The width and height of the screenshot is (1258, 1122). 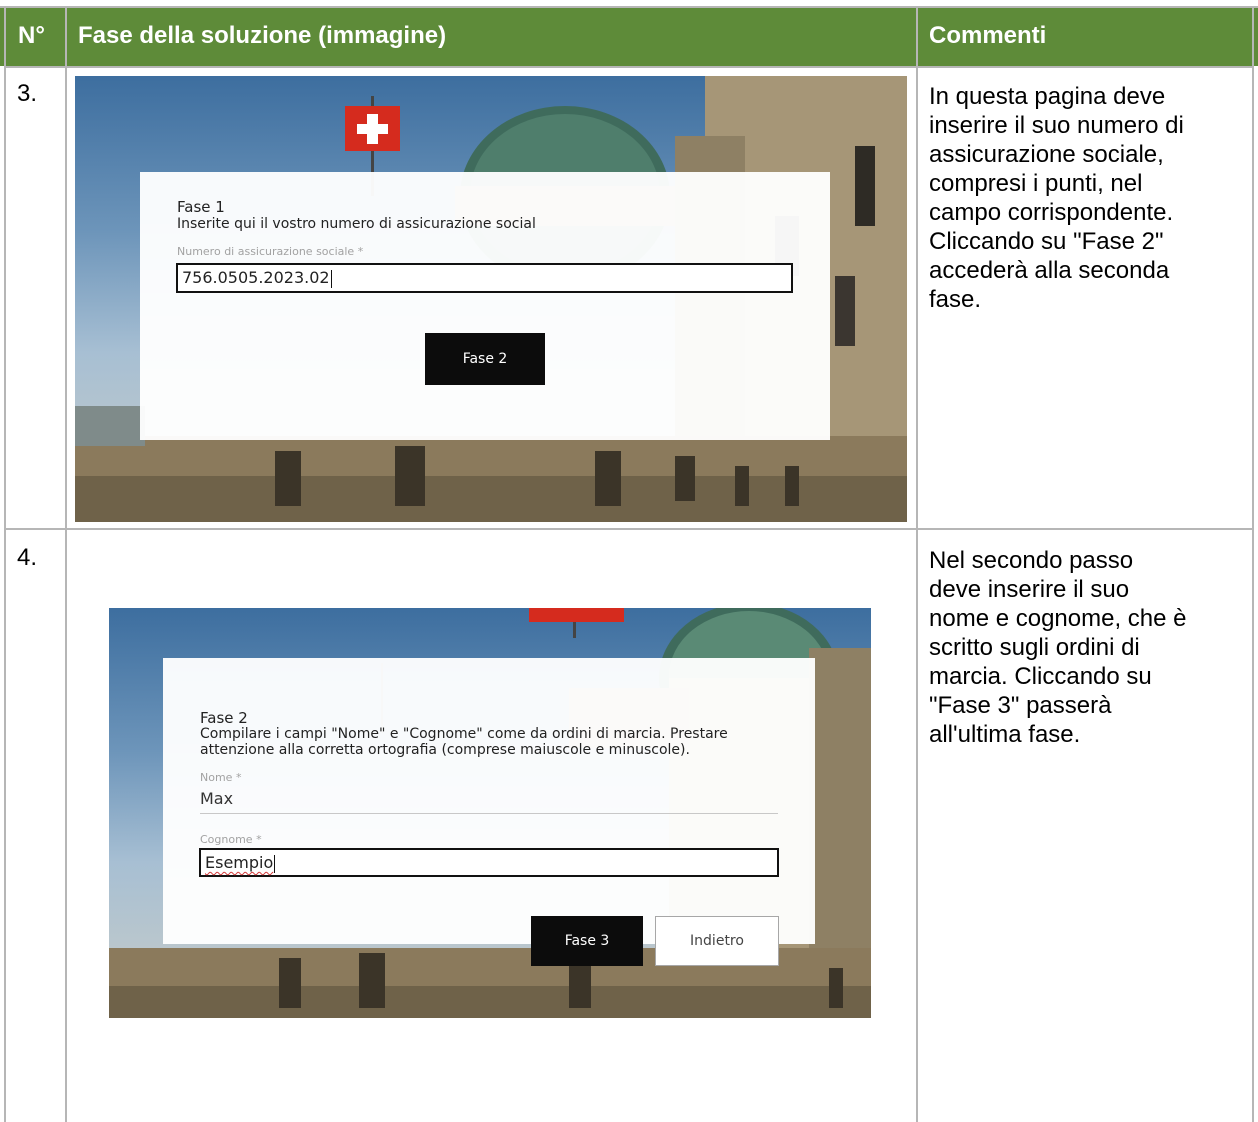 I want to click on ssn-input-value: 756.0505.2023.02, so click(x=256, y=277).